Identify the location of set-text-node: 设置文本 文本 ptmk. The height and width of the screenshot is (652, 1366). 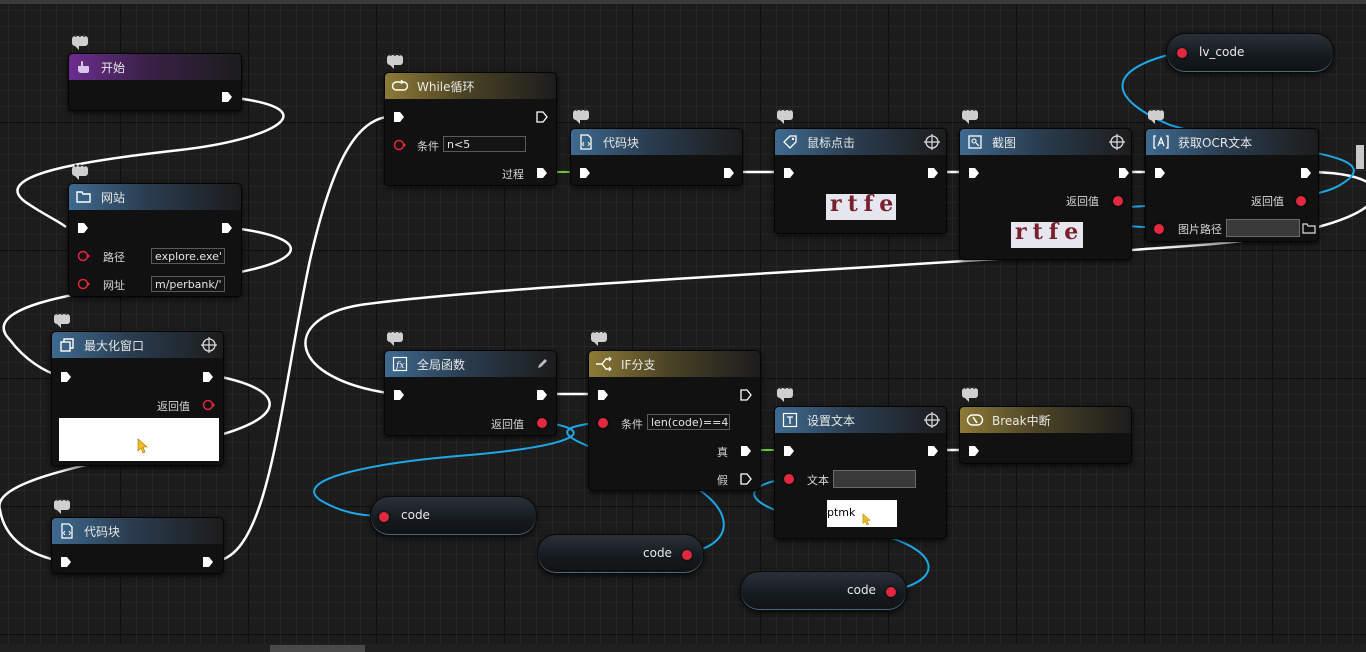
(860, 472).